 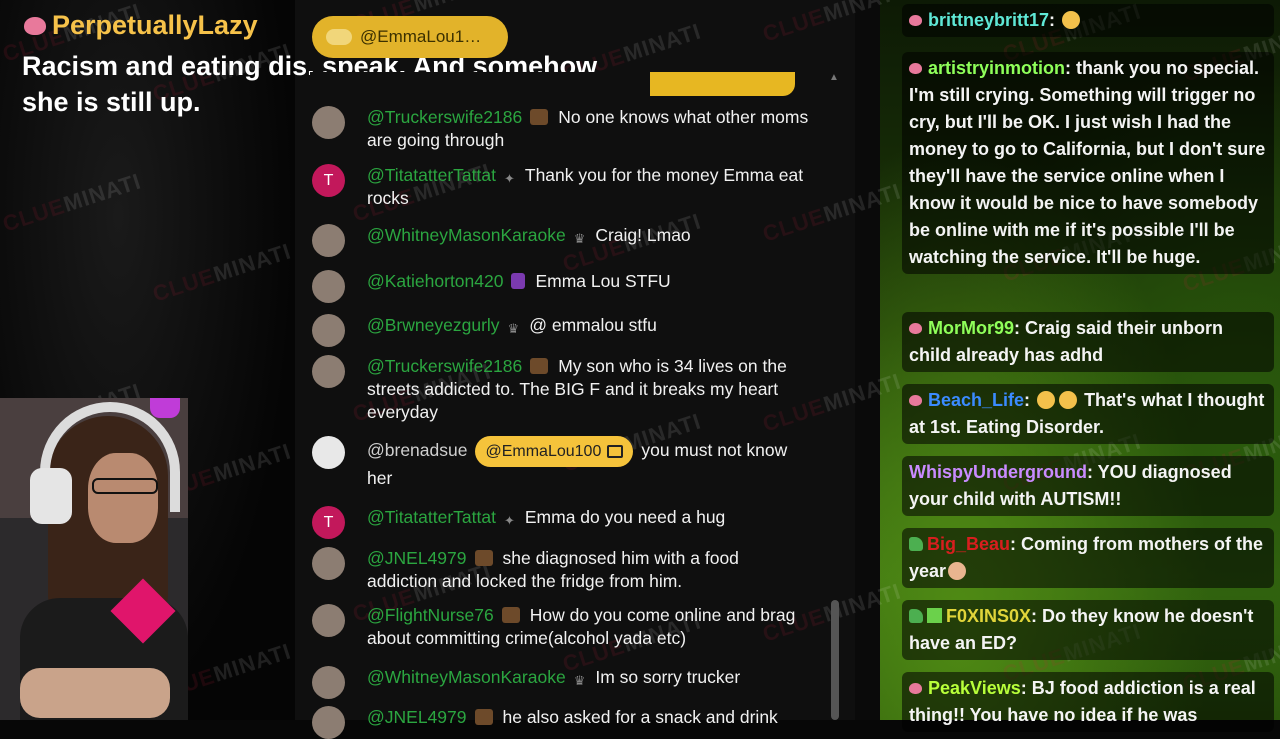 I want to click on message-body: @WhitneyMasonKaraoke ♛ Im so sorry trucker, so click(x=589, y=677).